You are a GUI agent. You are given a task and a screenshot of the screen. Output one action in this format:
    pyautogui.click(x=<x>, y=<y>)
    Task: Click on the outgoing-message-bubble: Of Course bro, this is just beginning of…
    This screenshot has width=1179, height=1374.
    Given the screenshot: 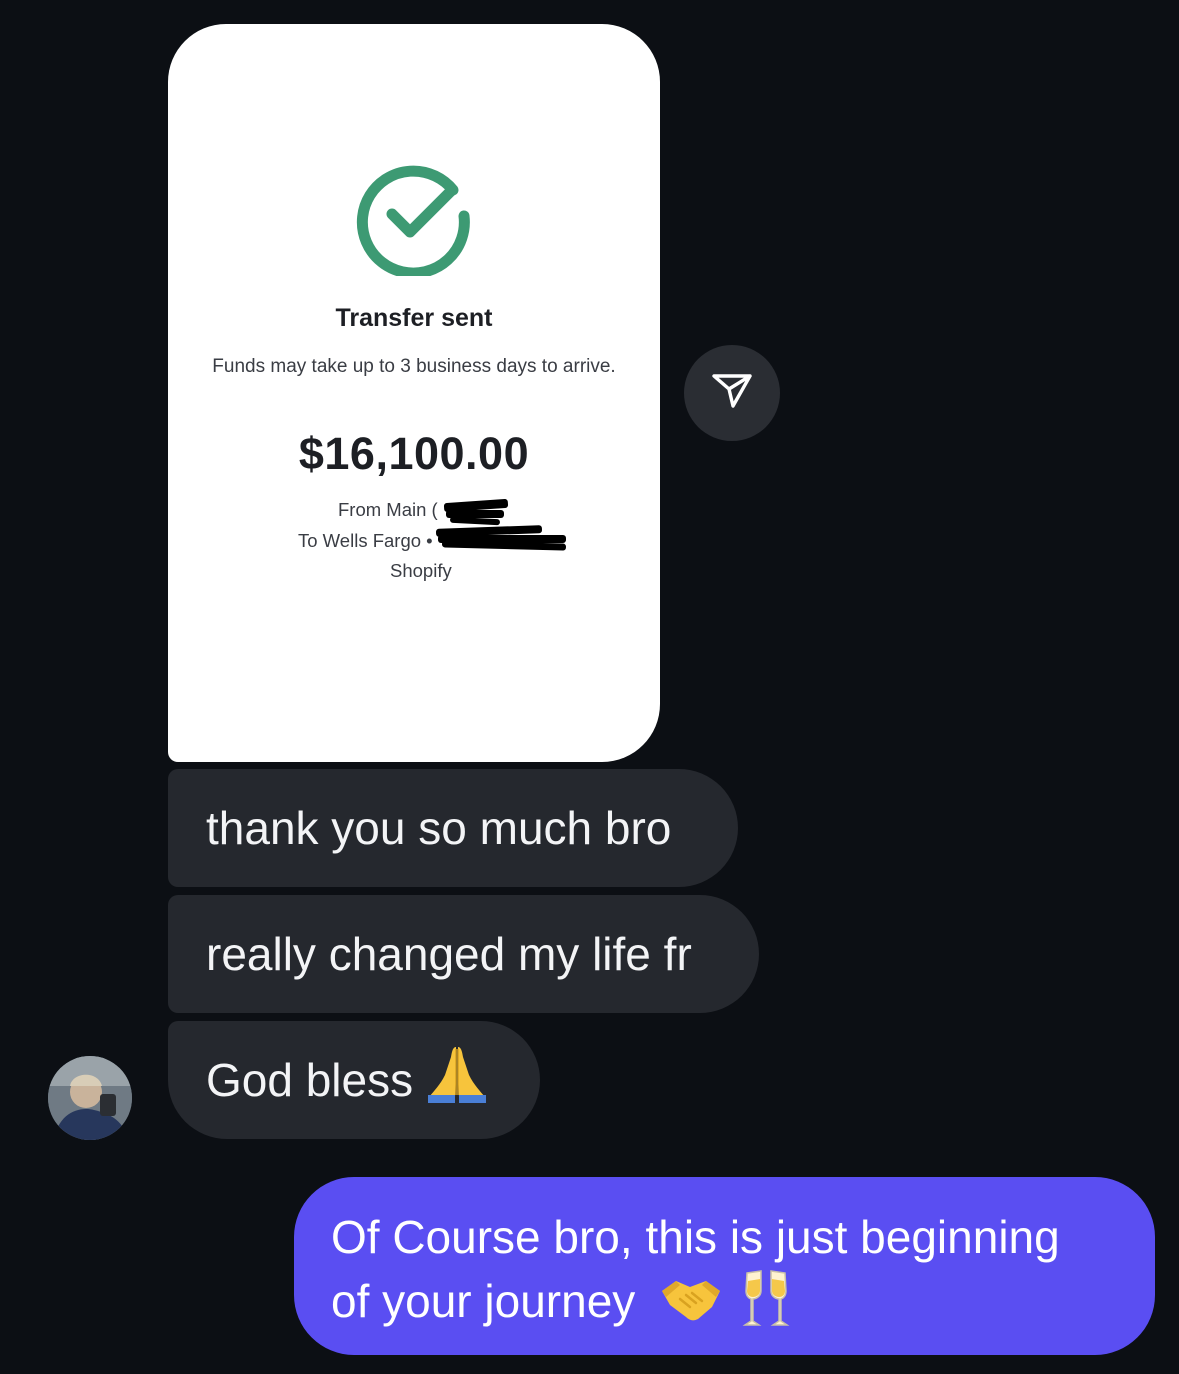 What is the action you would take?
    pyautogui.click(x=724, y=1266)
    